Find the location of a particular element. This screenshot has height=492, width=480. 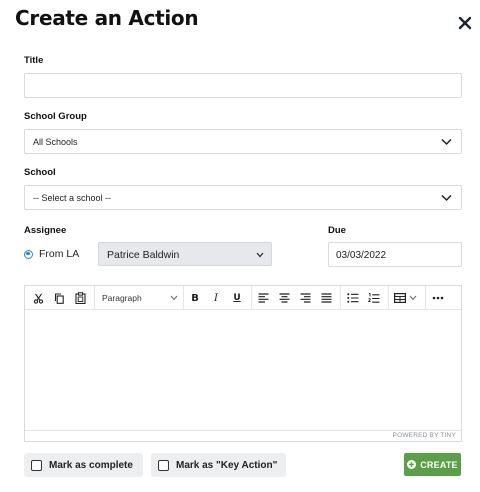

cut-icon is located at coordinates (38, 298).